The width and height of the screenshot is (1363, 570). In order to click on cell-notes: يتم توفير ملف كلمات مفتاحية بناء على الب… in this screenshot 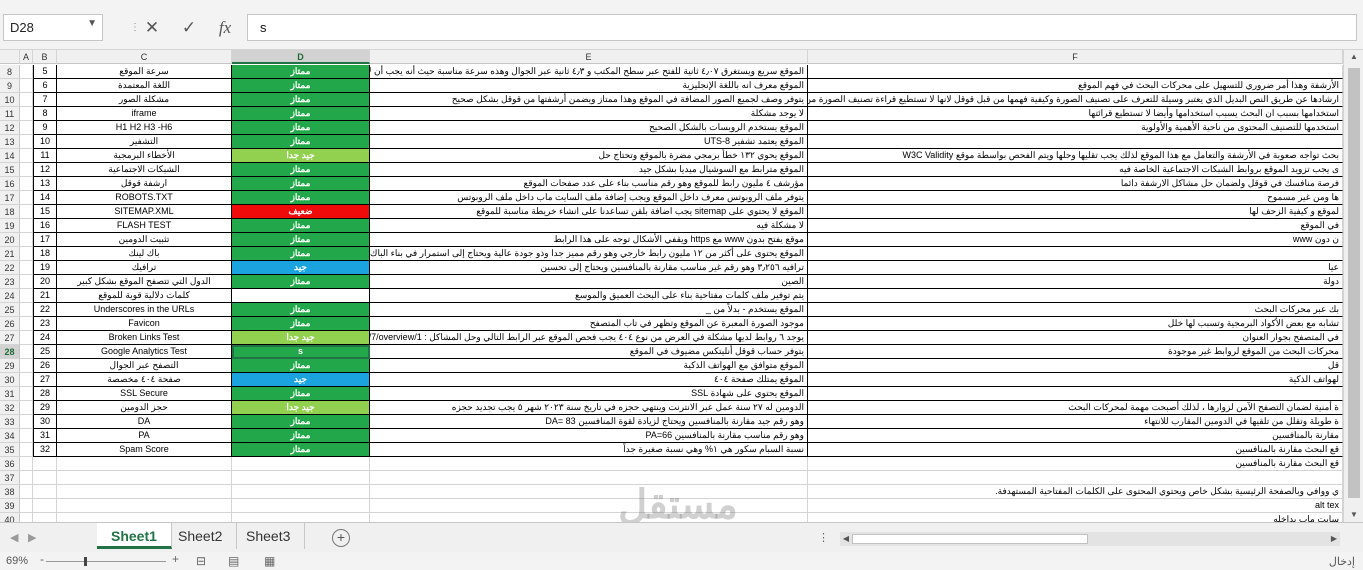, I will do `click(589, 296)`.